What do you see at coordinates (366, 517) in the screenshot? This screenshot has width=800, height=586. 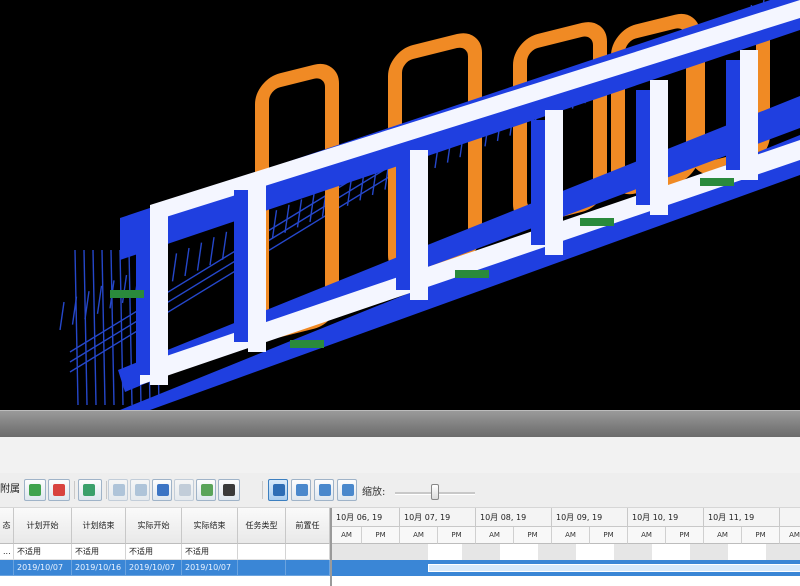 I see `gantt-day-header: 10月 06, 19` at bounding box center [366, 517].